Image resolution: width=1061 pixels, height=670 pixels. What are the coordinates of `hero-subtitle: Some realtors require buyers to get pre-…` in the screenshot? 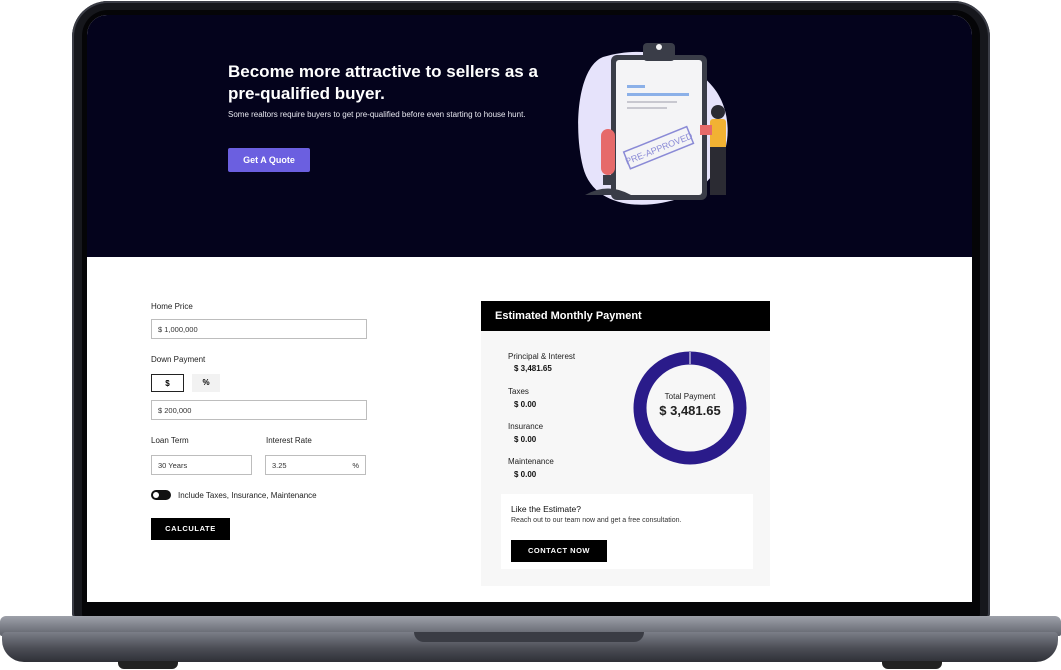 It's located at (377, 114).